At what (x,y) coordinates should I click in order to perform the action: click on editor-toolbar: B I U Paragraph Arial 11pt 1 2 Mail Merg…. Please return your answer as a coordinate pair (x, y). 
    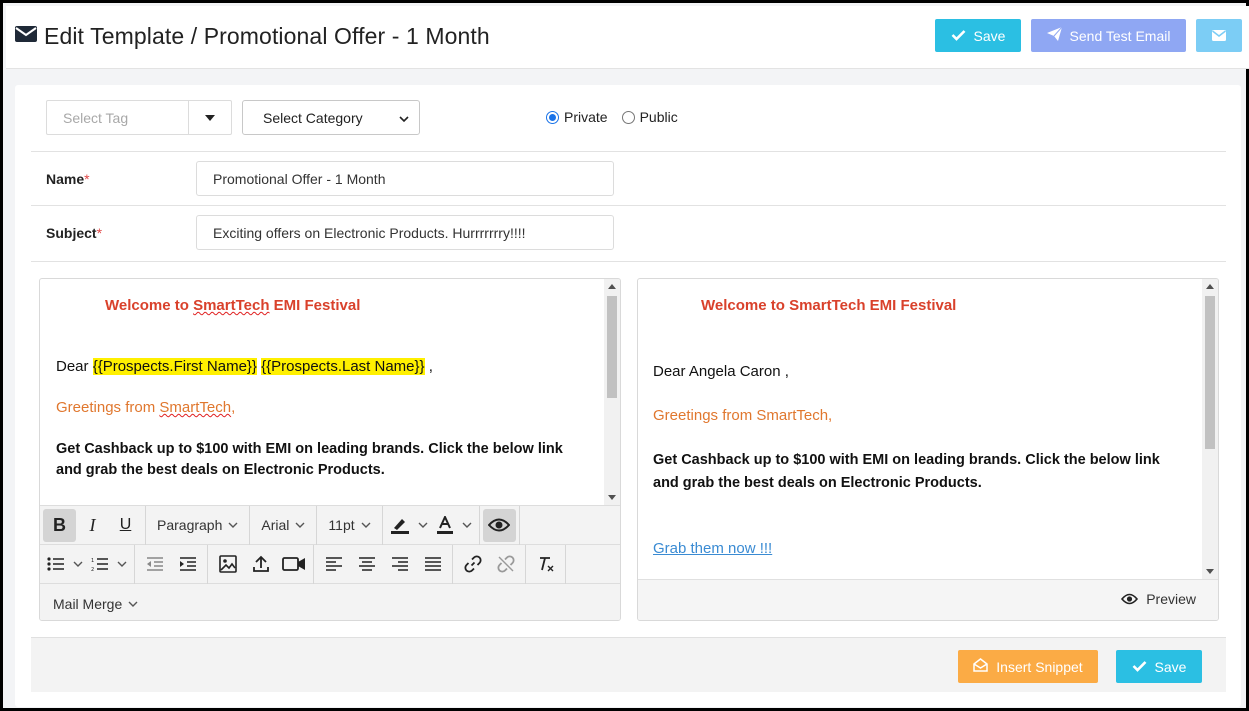
    Looking at the image, I should click on (330, 562).